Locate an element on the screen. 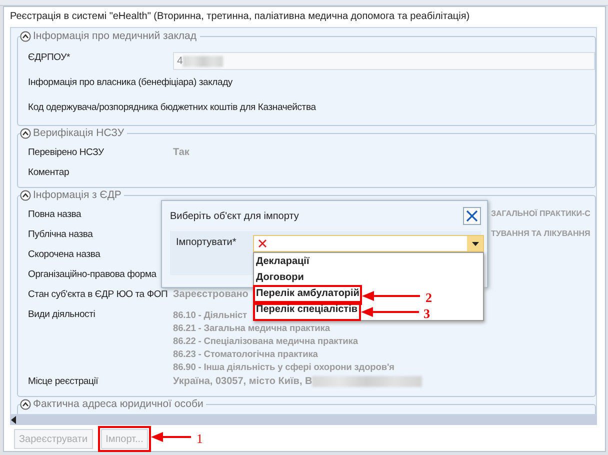 The height and width of the screenshot is (455, 608). field-label: Скорочена назва is located at coordinates (65, 254).